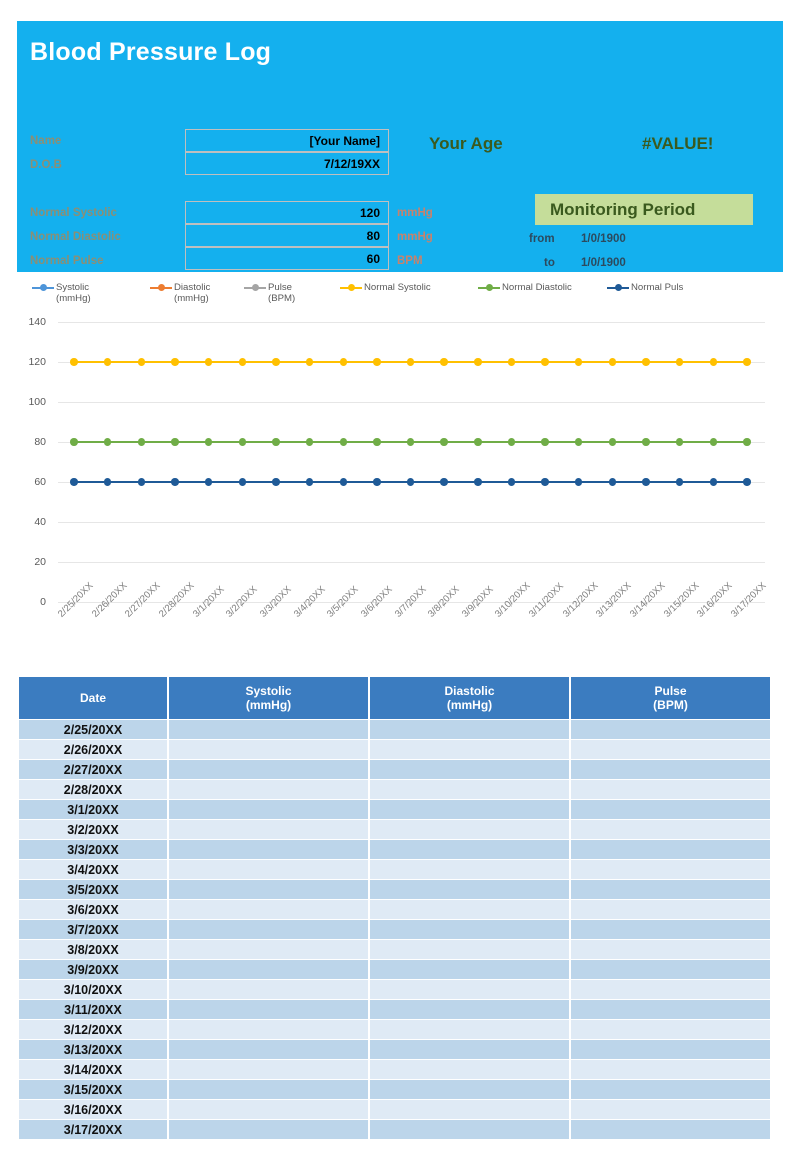 The height and width of the screenshot is (1171, 800). Describe the element at coordinates (287, 258) in the screenshot. I see `normal-pulse-field` at that location.